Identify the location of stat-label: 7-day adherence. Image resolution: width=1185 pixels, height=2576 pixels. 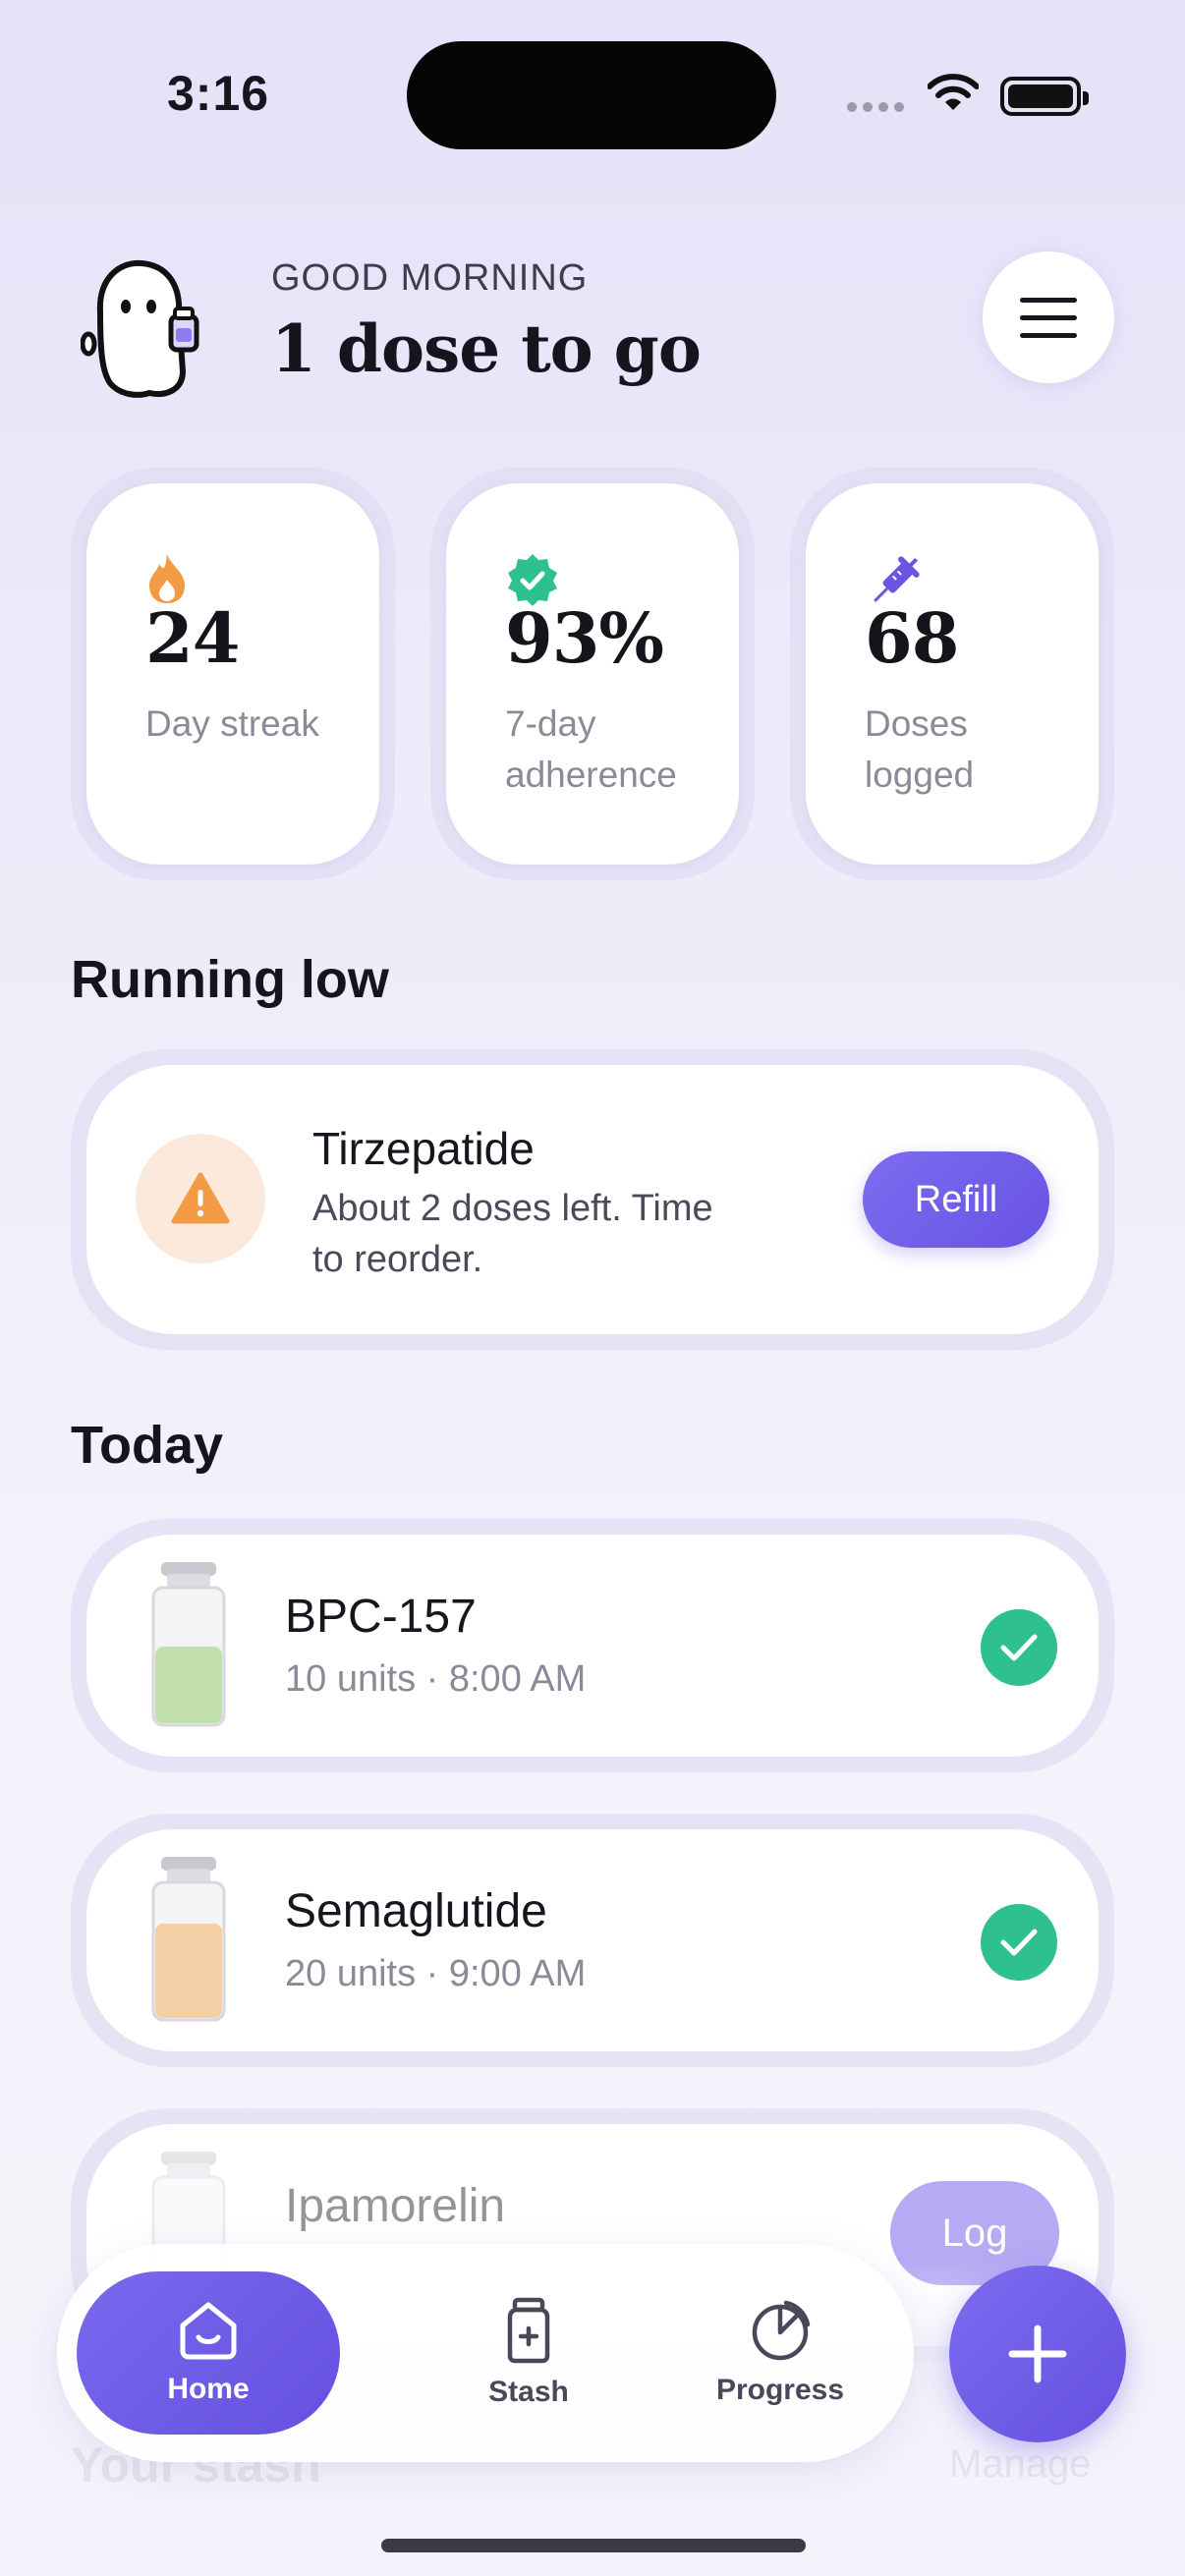
(591, 749).